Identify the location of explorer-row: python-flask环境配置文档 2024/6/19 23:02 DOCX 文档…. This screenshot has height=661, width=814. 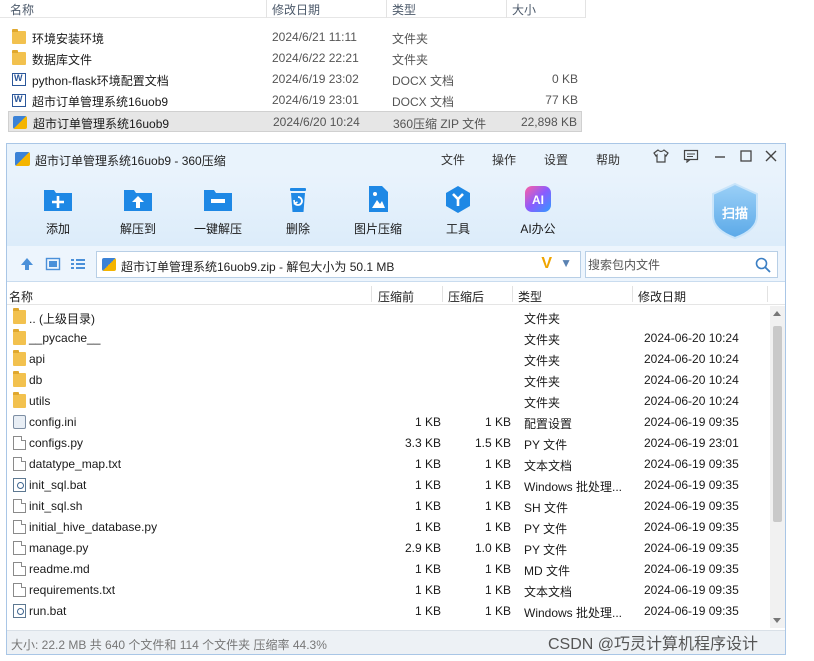
(295, 79).